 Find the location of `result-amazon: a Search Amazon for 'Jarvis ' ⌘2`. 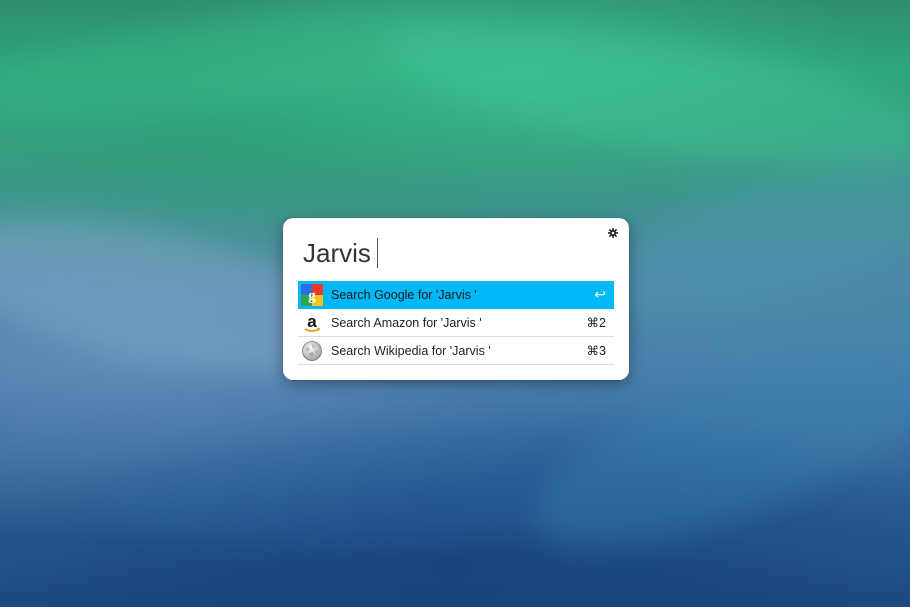

result-amazon: a Search Amazon for 'Jarvis ' ⌘2 is located at coordinates (456, 323).